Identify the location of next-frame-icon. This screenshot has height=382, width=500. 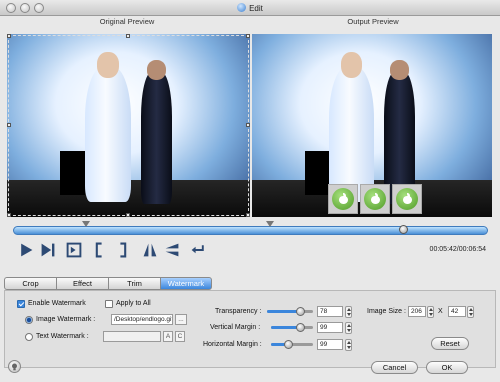
(48, 250).